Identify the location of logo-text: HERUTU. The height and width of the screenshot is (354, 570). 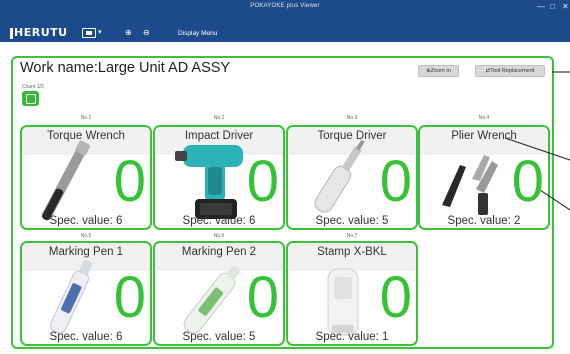
(41, 32).